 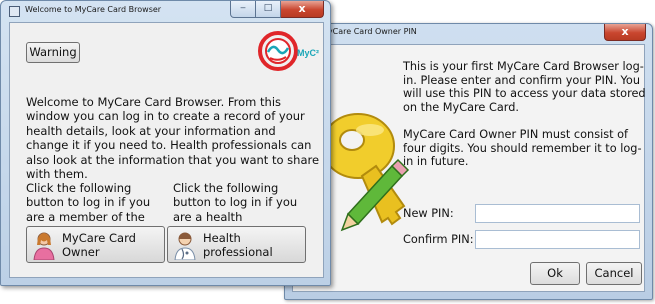 What do you see at coordinates (365, 172) in the screenshot?
I see `key-icon` at bounding box center [365, 172].